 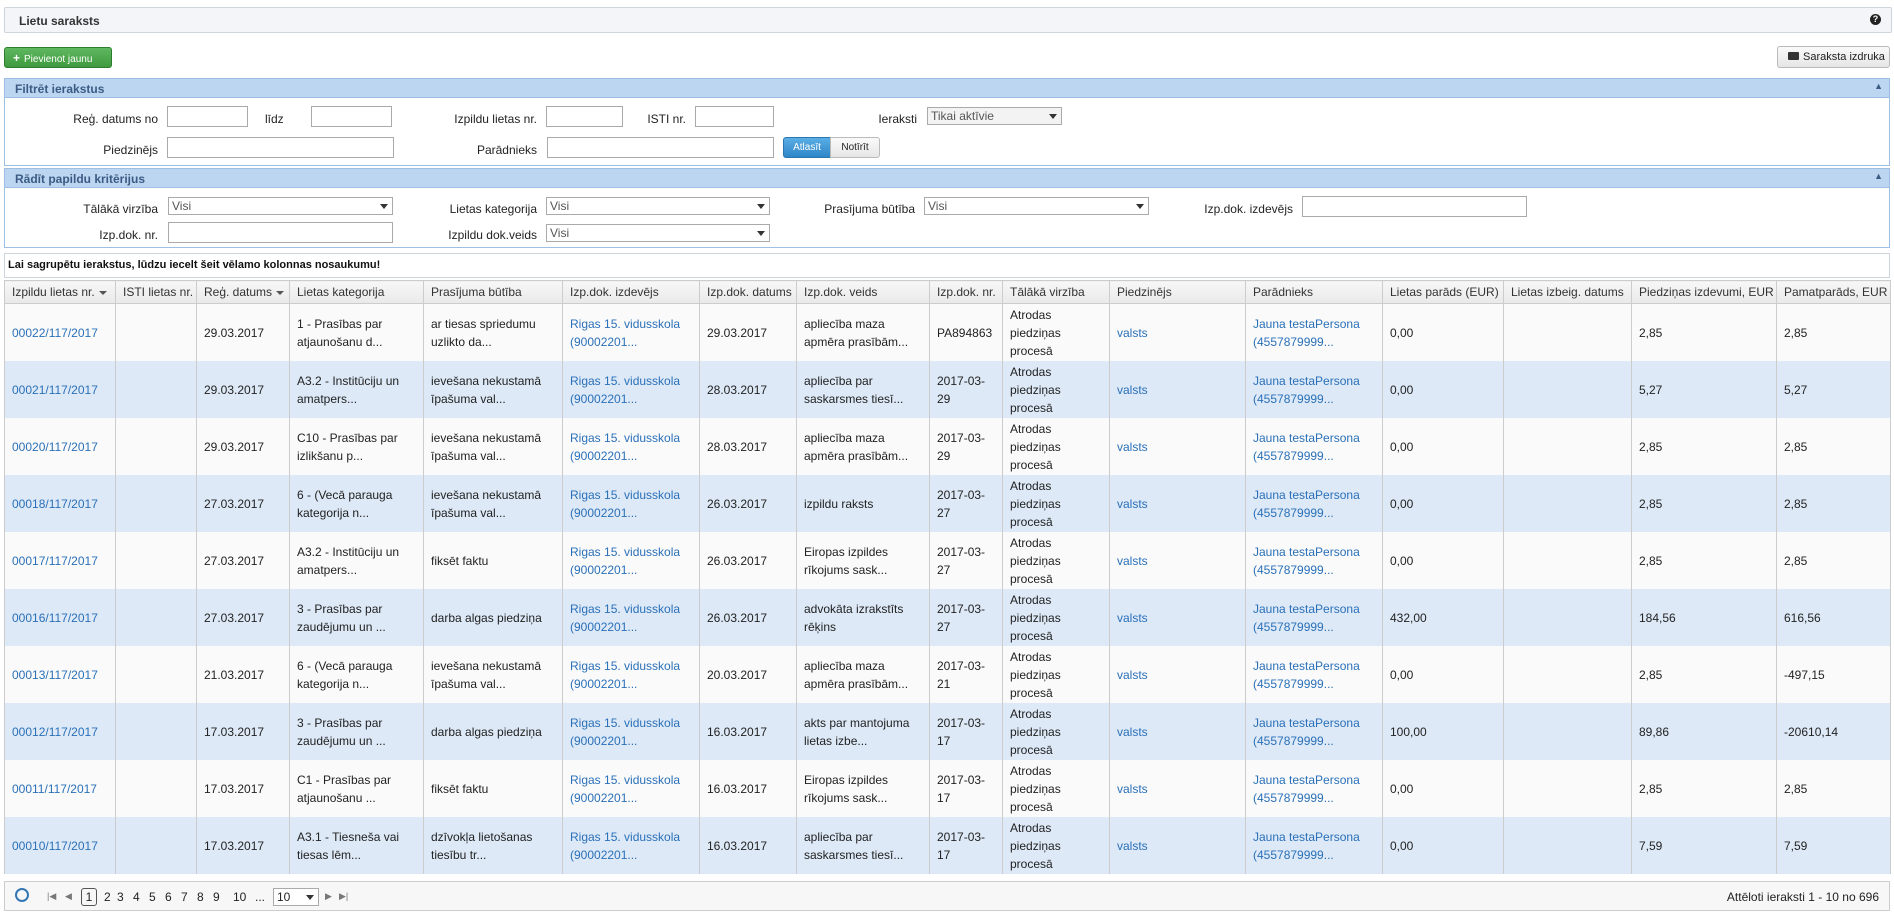 What do you see at coordinates (239, 897) in the screenshot?
I see `page-link: 10` at bounding box center [239, 897].